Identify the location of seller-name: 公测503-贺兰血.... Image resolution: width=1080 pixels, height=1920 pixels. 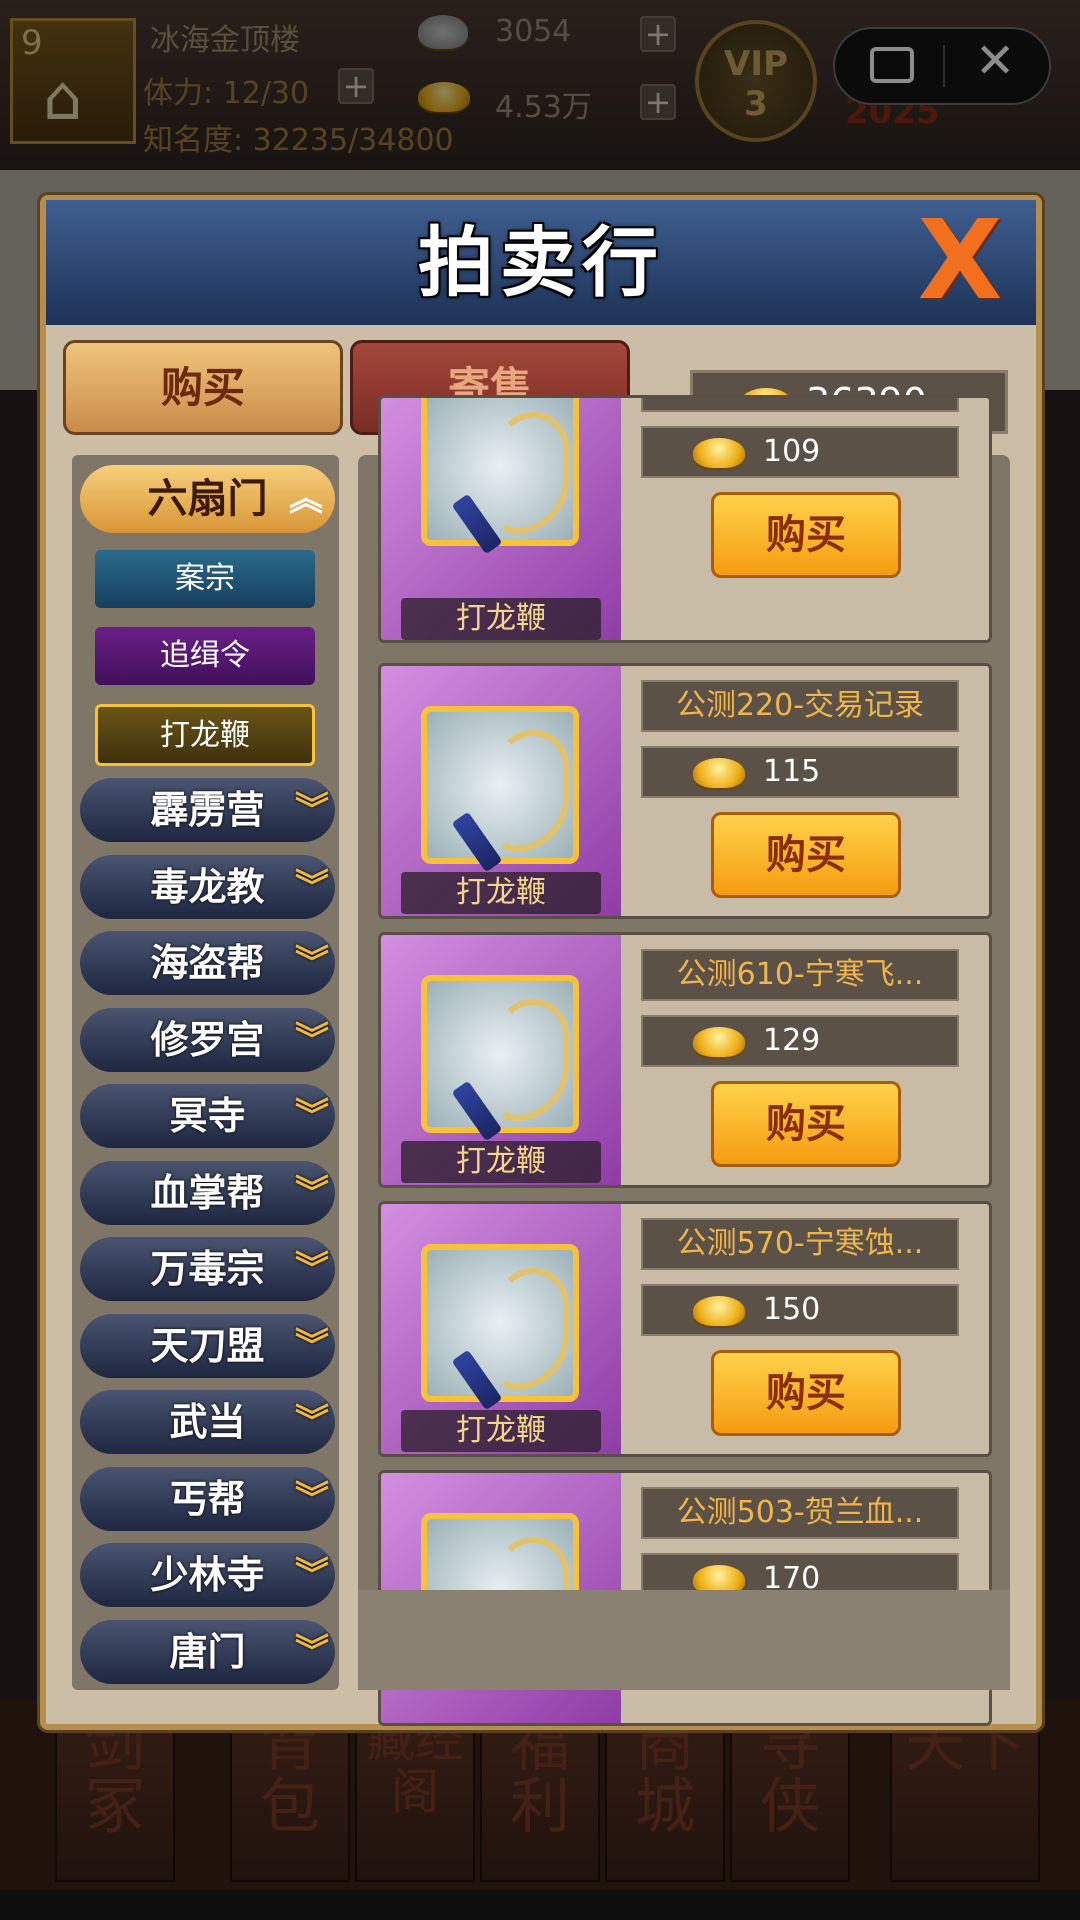
(800, 1512).